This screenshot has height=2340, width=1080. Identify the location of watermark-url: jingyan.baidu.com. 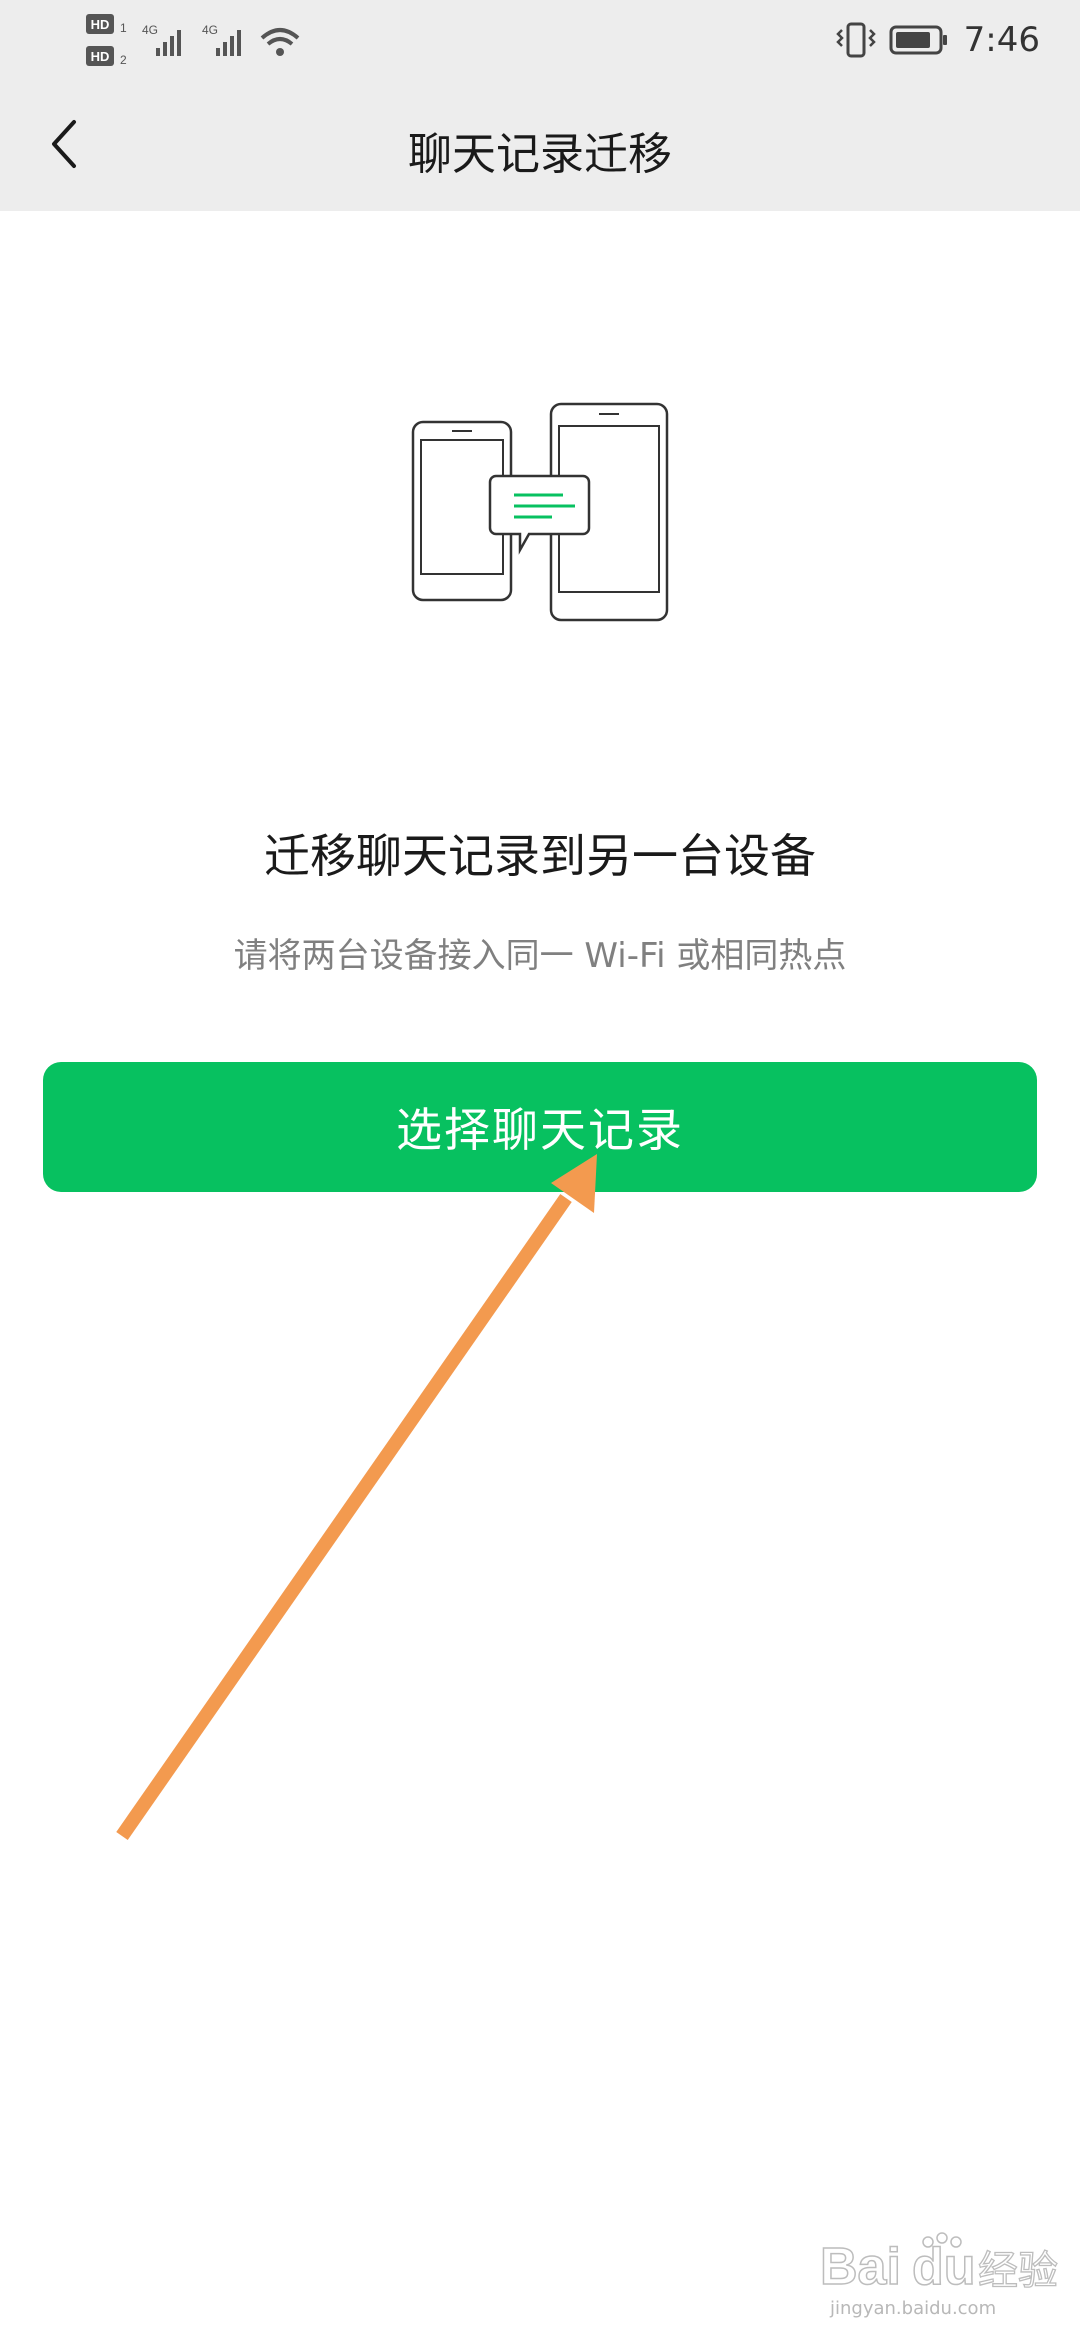
(913, 2308).